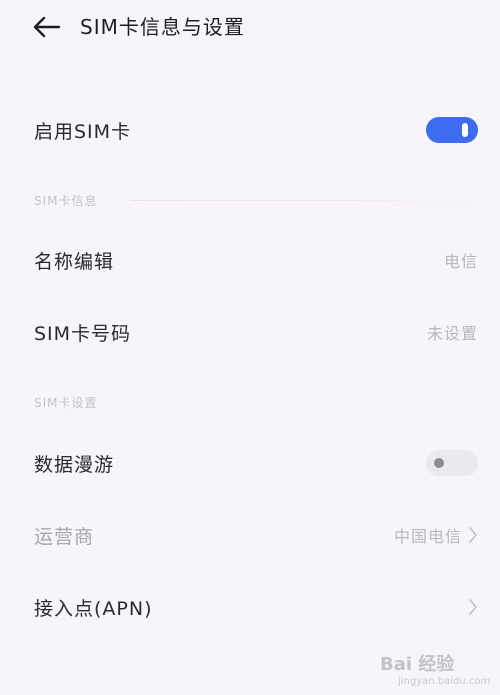 This screenshot has width=500, height=695. I want to click on name-edit-value: 电信, so click(460, 261).